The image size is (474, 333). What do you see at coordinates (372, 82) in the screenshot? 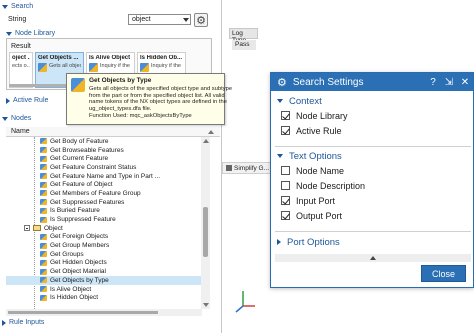
I see `dialog-title-bar: ⚙ Search Settings ? ⇲ ✕` at bounding box center [372, 82].